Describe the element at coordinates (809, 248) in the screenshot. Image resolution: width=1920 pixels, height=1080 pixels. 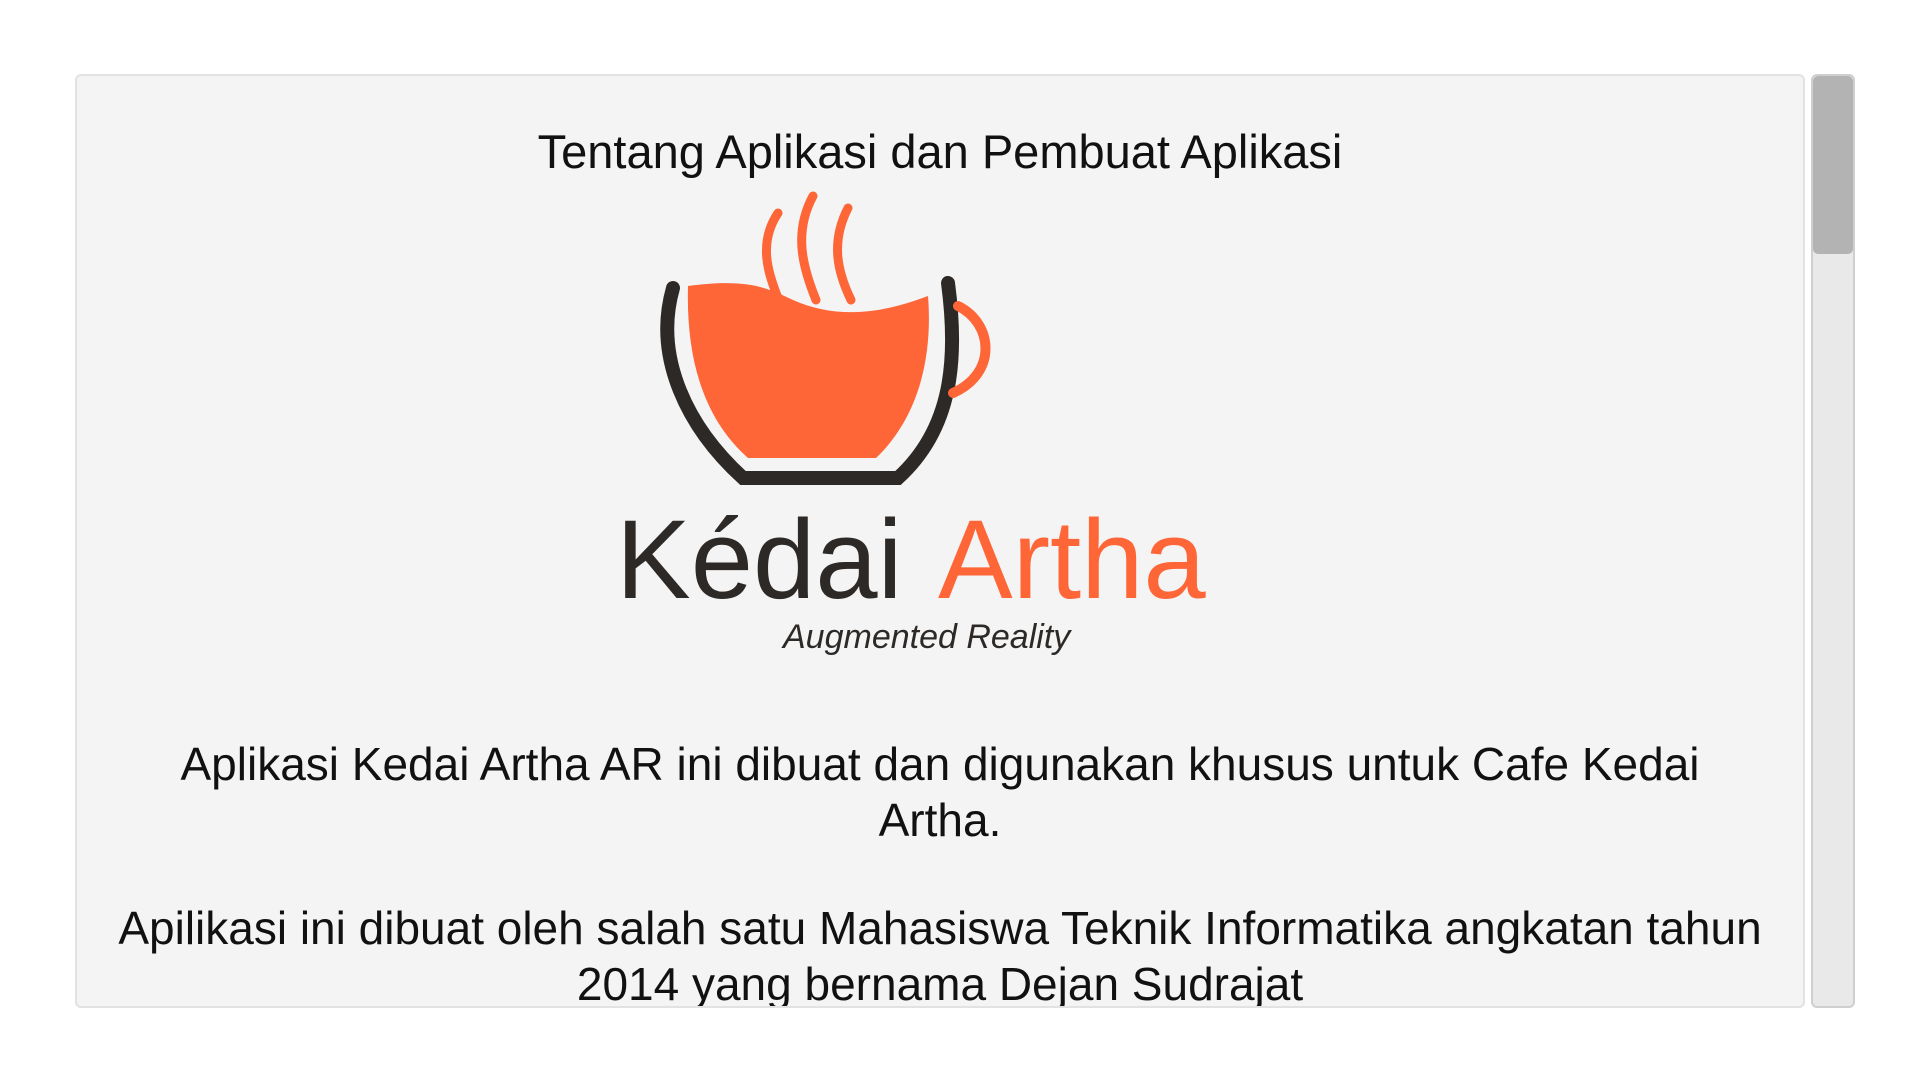
I see `steam-middle-icon` at that location.